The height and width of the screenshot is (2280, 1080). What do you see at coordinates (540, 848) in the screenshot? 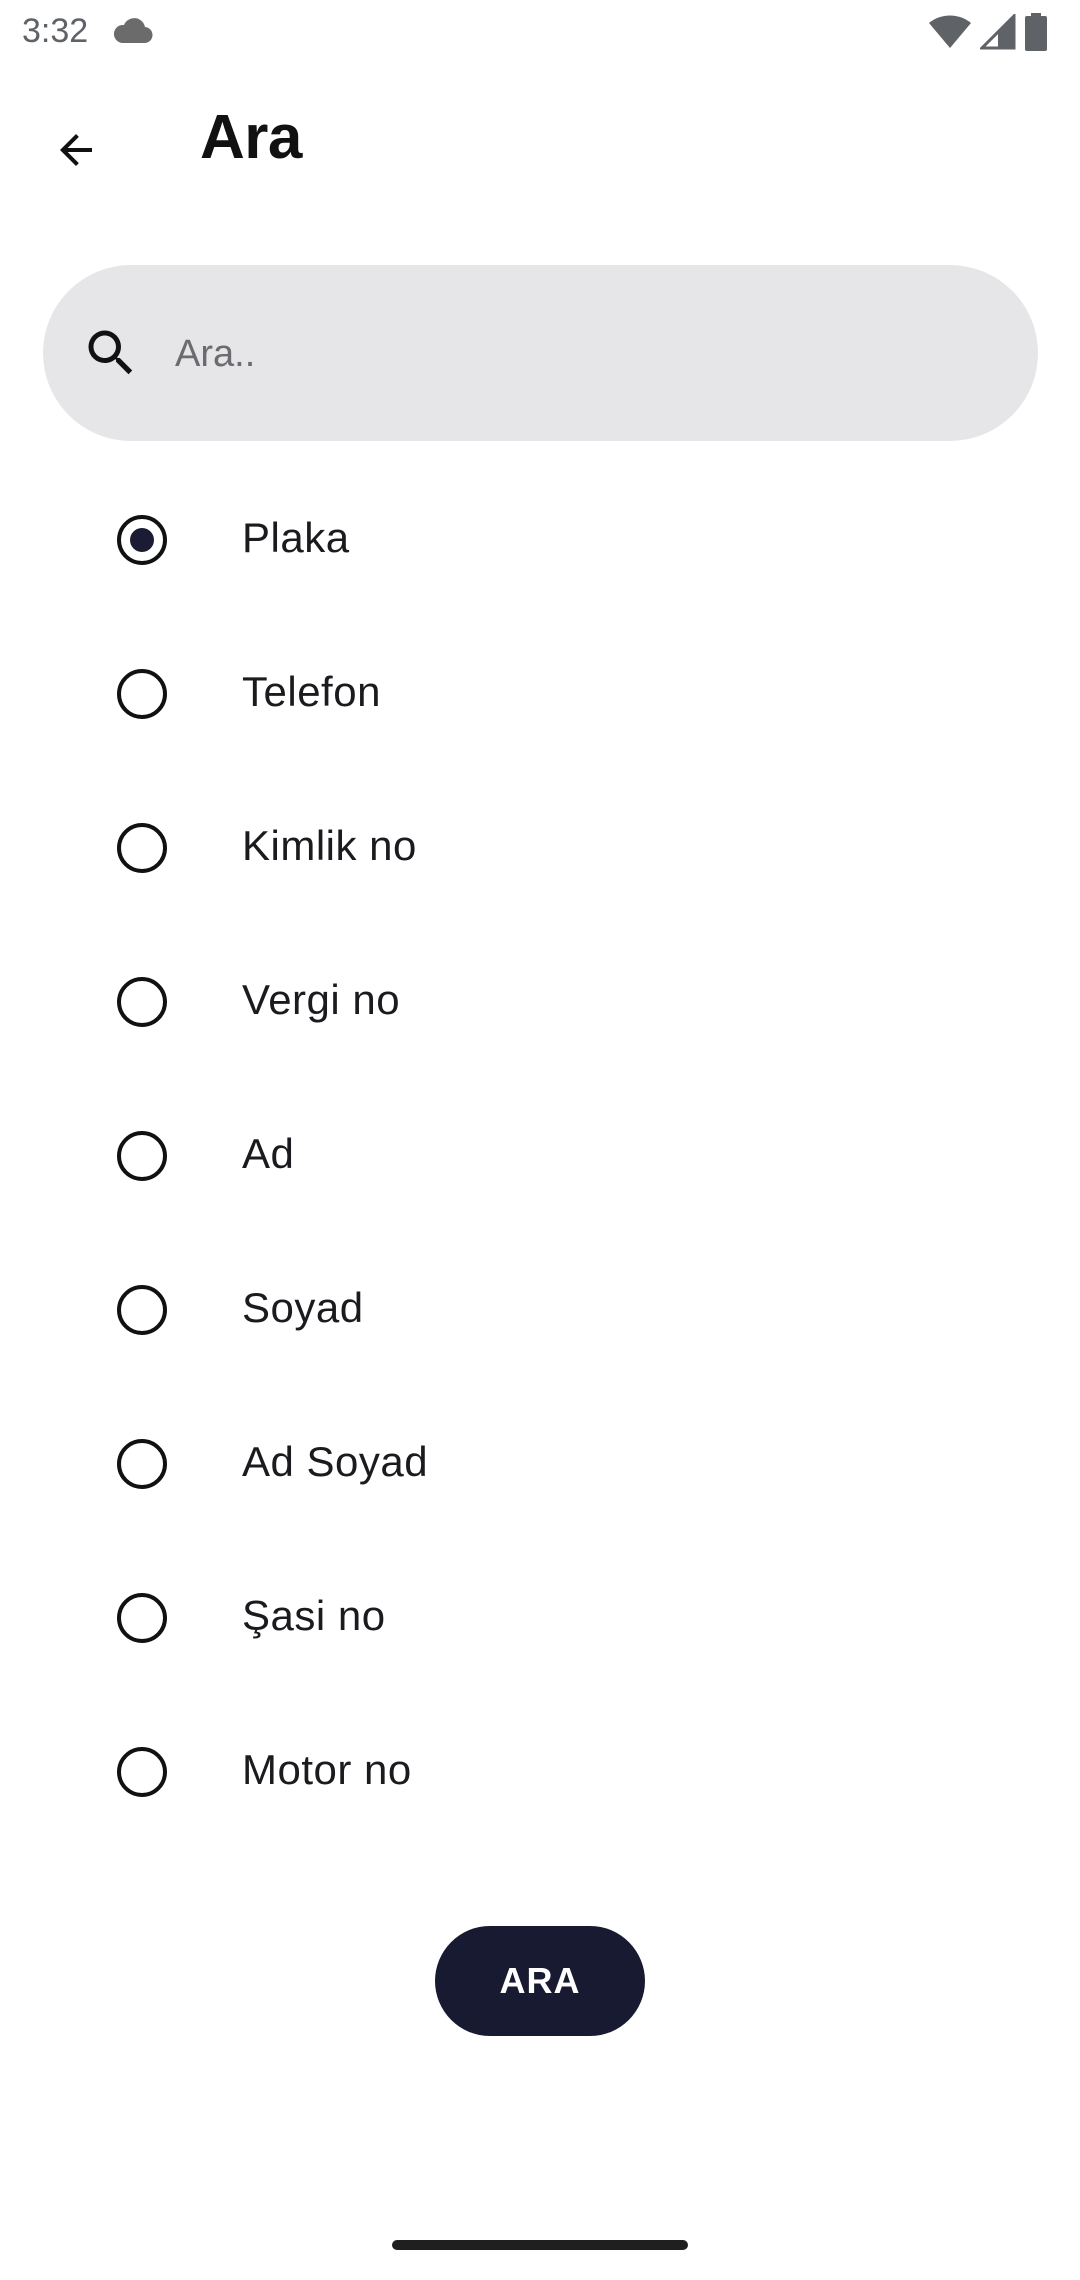
I see `option-kimlik-no: Kimlik no` at bounding box center [540, 848].